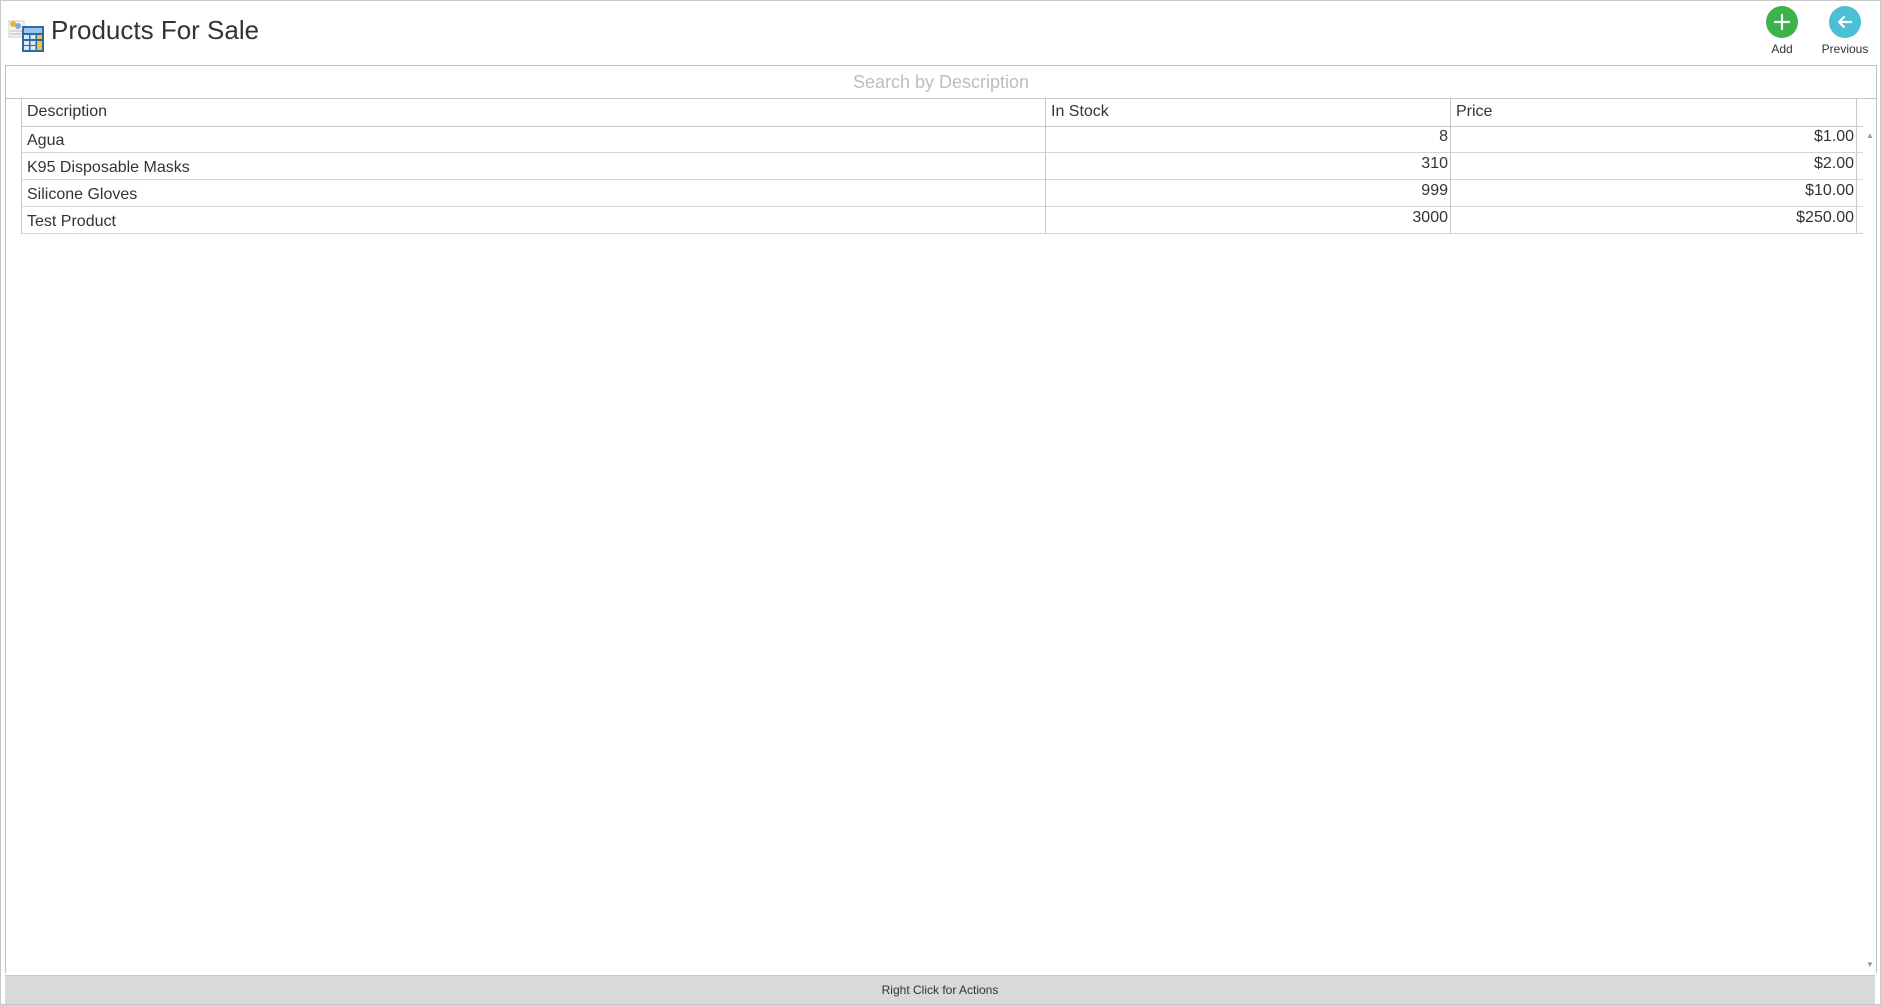 The height and width of the screenshot is (1005, 1881). I want to click on cell-description: Silicone Gloves, so click(533, 193).